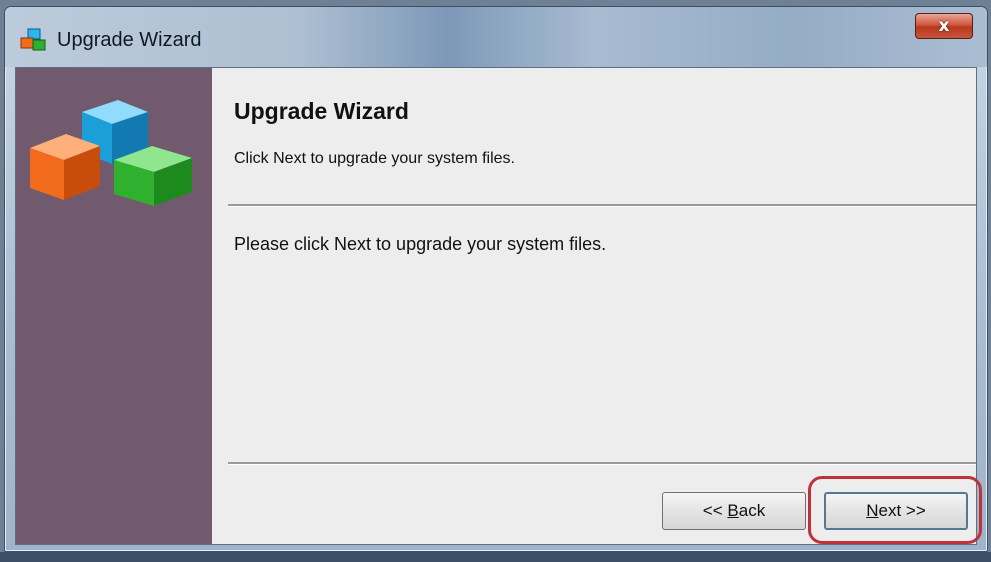 Image resolution: width=991 pixels, height=562 pixels. Describe the element at coordinates (129, 40) in the screenshot. I see `window-title: Upgrade Wizard` at that location.